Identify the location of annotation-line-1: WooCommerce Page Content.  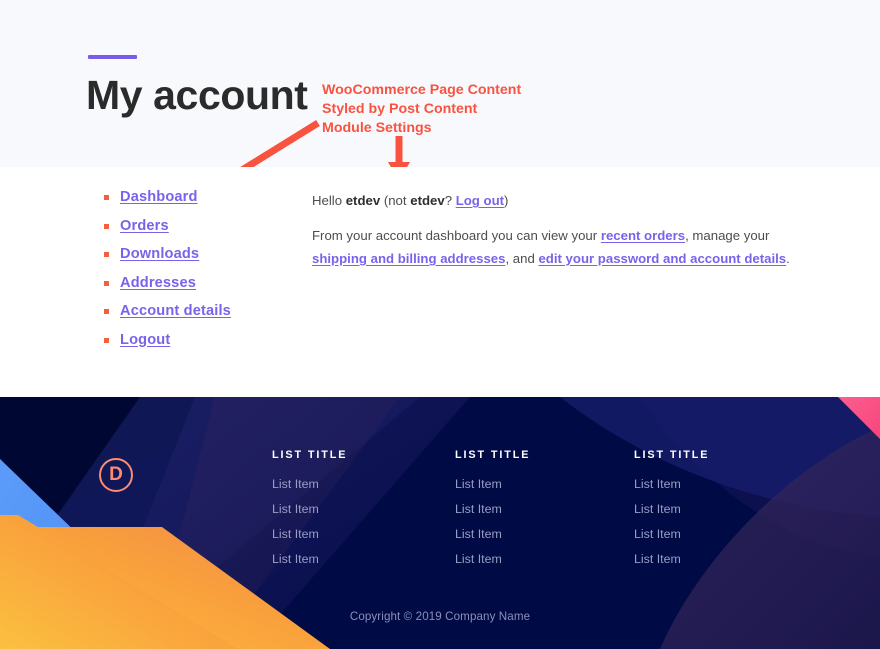
(422, 90).